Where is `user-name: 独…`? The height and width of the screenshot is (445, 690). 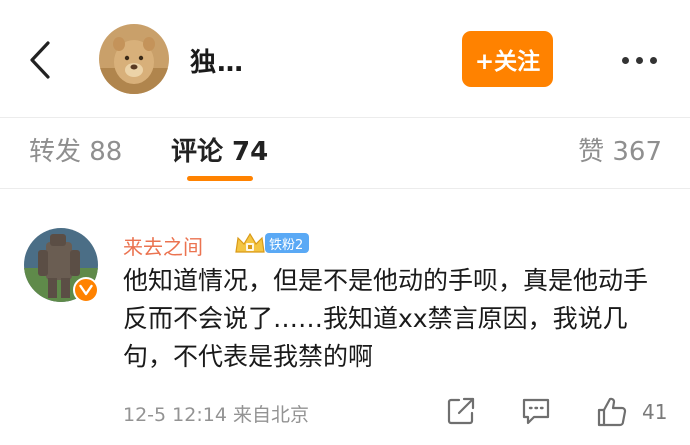 user-name: 独… is located at coordinates (217, 60).